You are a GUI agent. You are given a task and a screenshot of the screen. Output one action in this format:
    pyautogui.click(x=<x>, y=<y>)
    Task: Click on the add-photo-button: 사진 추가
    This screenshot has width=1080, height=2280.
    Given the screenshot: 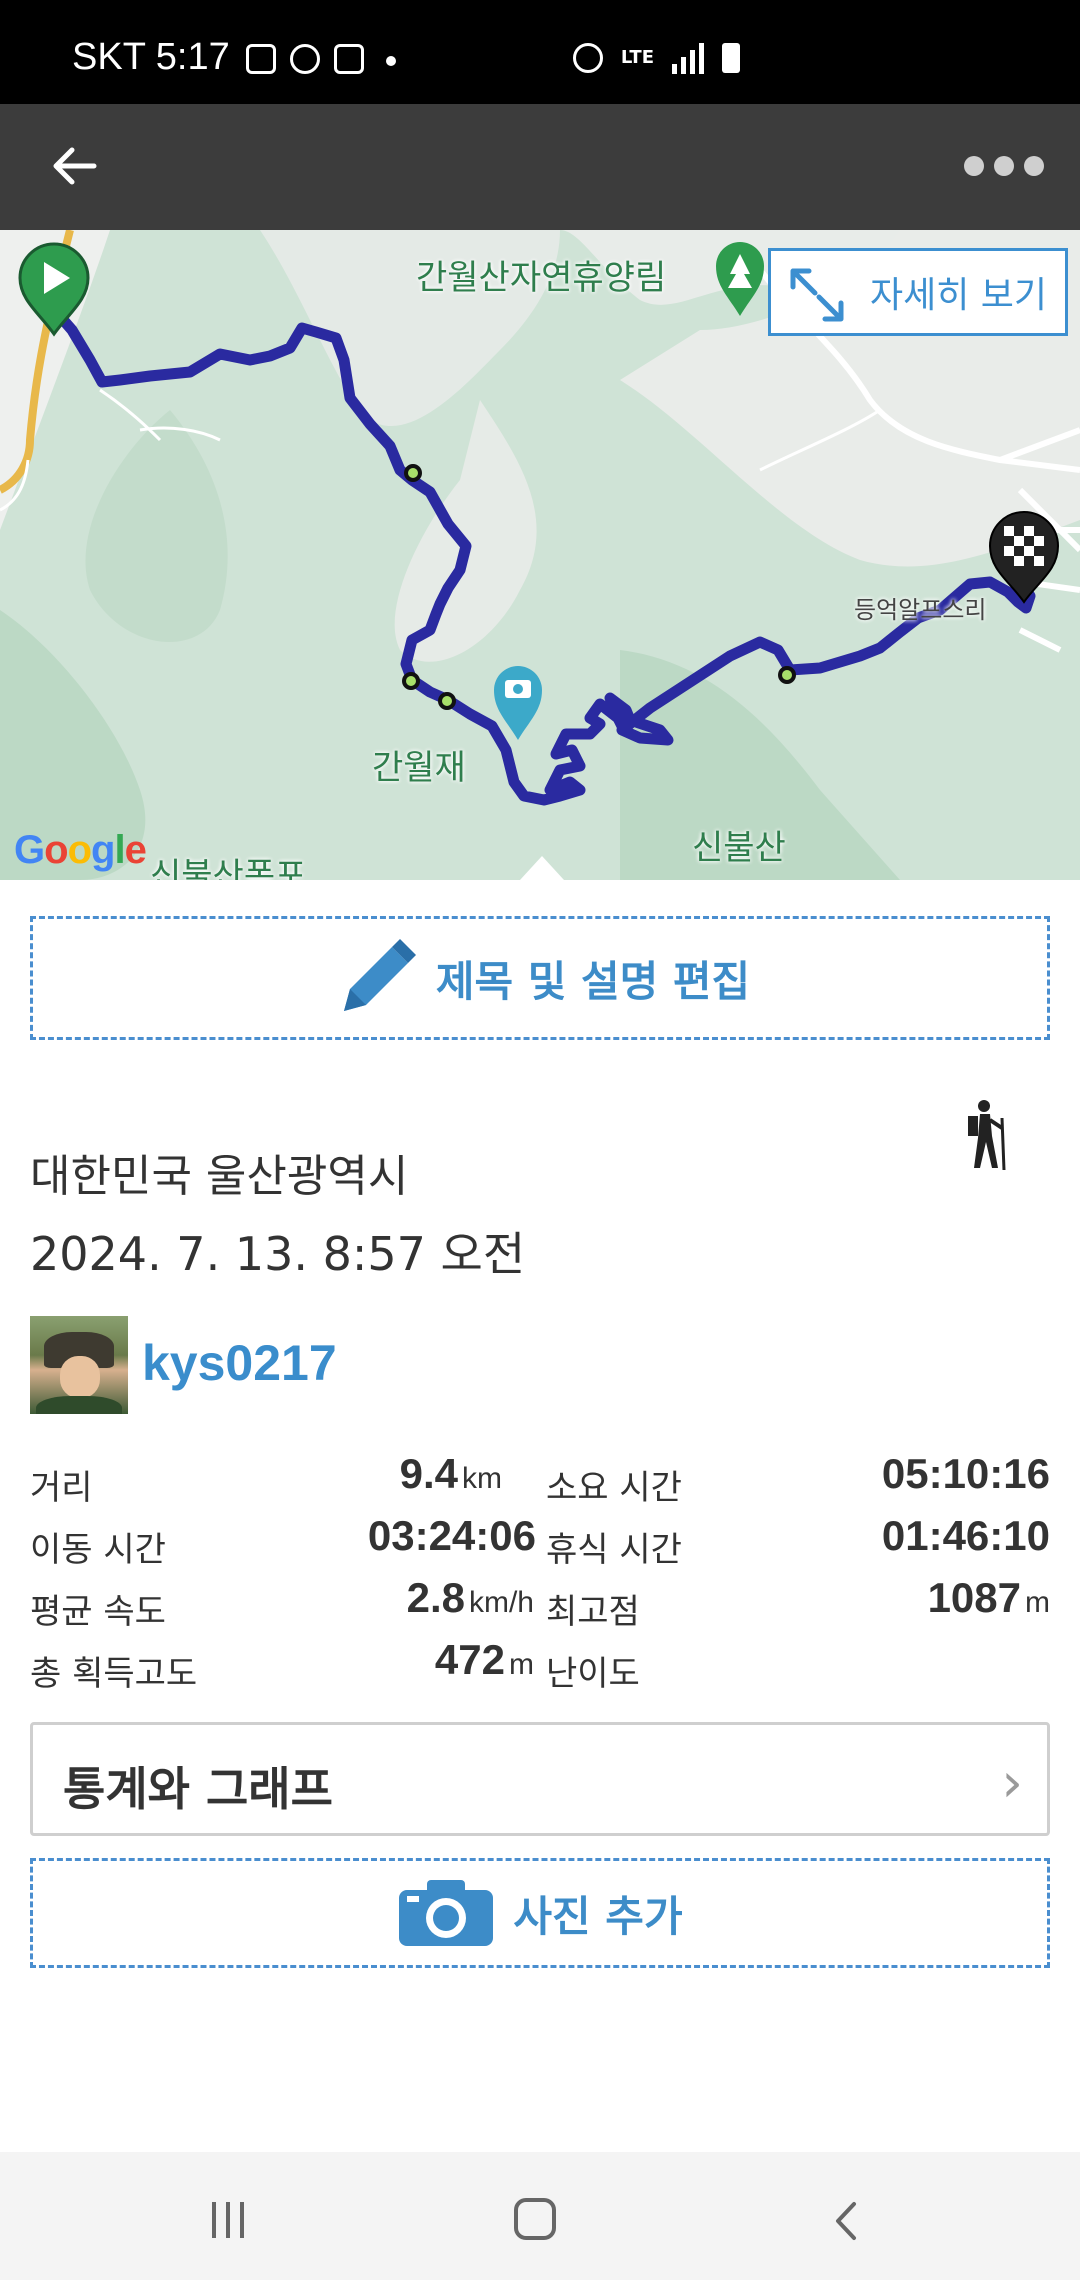 What is the action you would take?
    pyautogui.click(x=540, y=1913)
    